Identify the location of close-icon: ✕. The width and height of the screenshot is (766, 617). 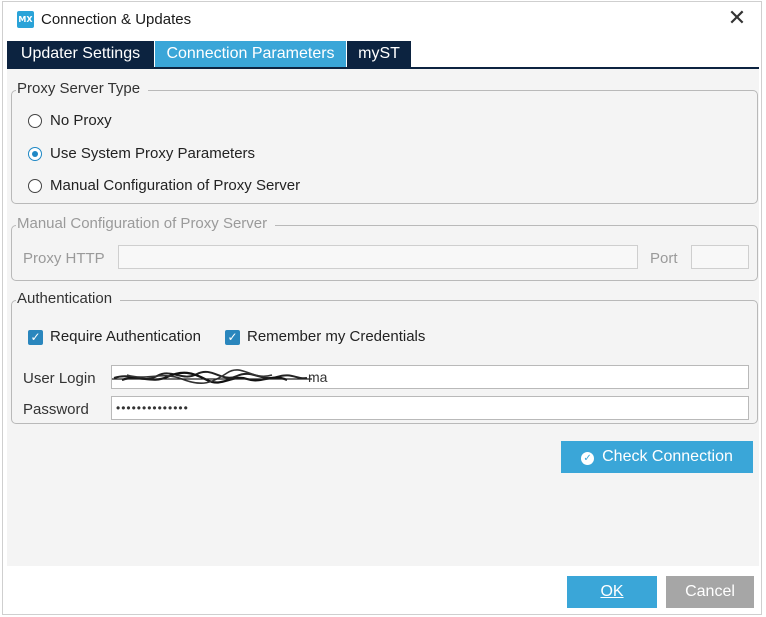
(737, 20).